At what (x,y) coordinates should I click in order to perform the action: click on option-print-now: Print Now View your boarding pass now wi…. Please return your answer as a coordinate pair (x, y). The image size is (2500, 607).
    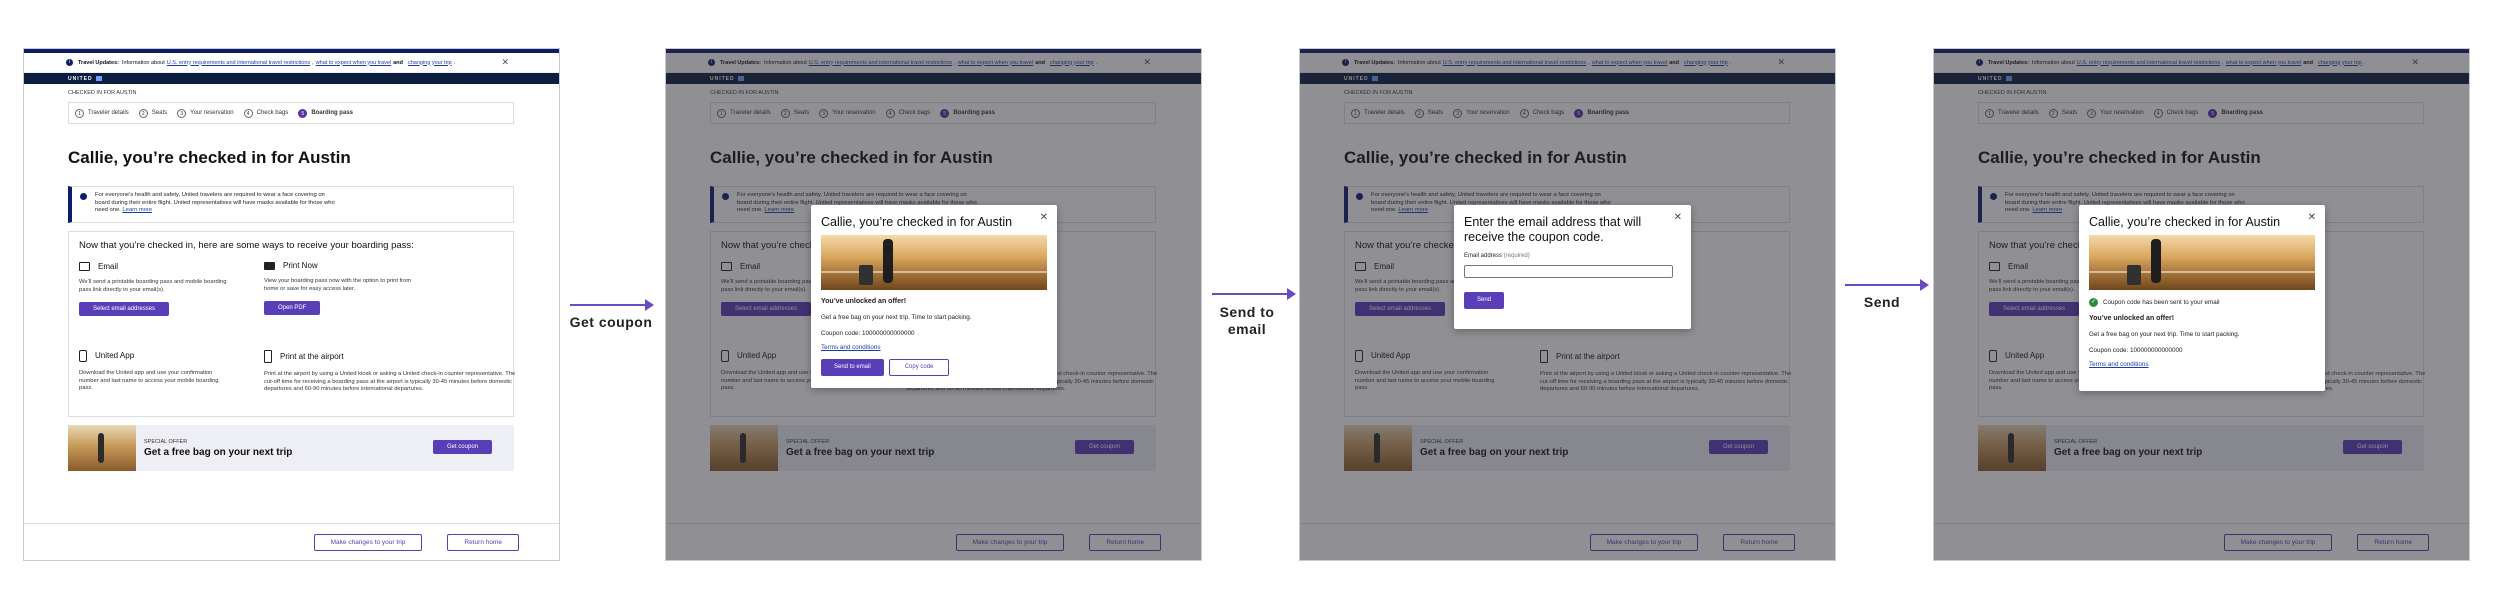
    Looking at the image, I should click on (339, 288).